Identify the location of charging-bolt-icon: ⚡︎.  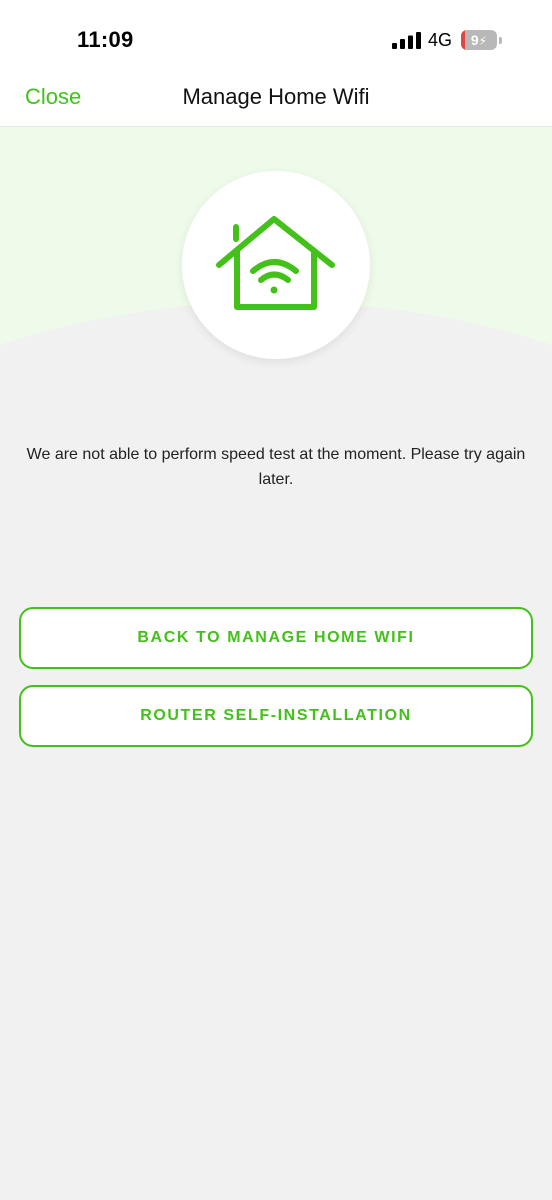
(483, 41).